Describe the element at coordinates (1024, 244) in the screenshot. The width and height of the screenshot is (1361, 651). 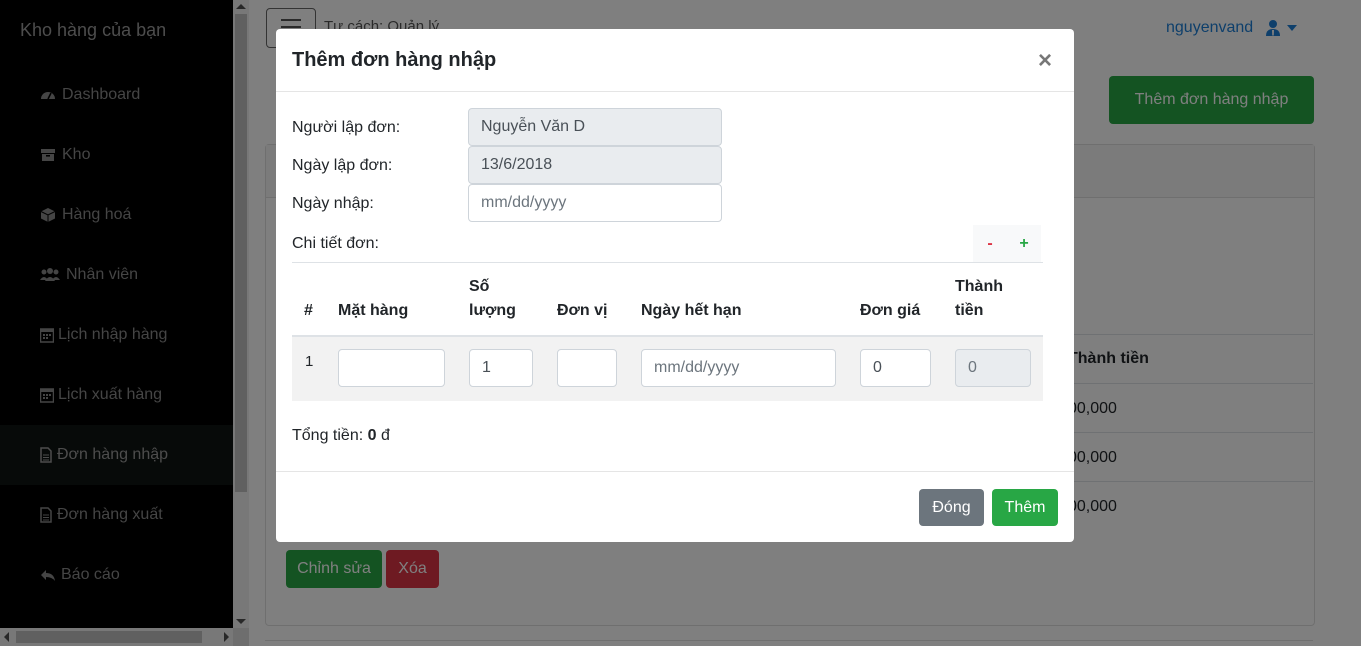
I see `add-row-button: +` at that location.